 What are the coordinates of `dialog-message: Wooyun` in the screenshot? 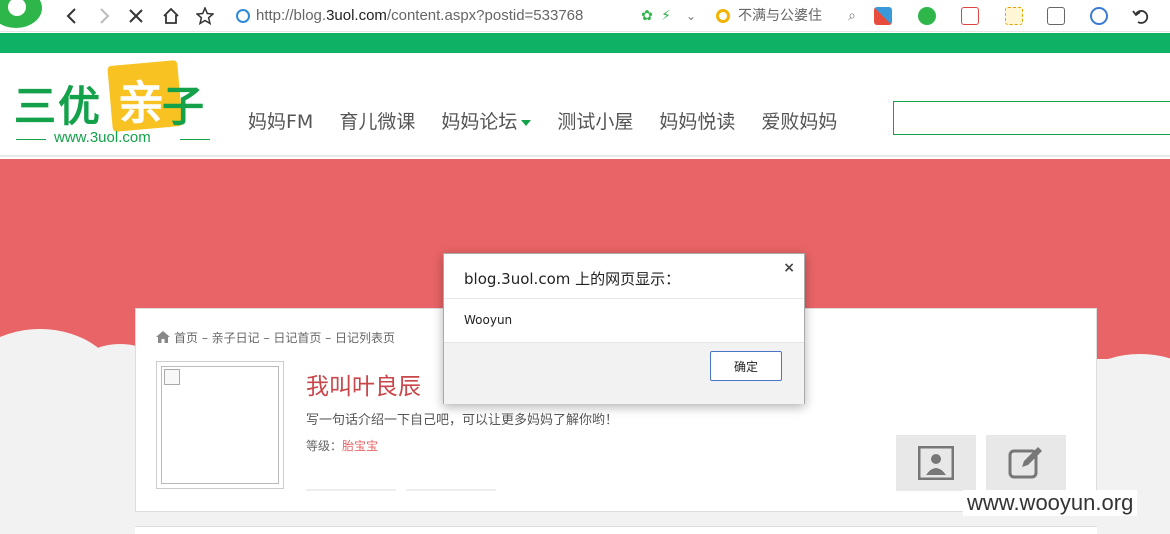 It's located at (624, 320).